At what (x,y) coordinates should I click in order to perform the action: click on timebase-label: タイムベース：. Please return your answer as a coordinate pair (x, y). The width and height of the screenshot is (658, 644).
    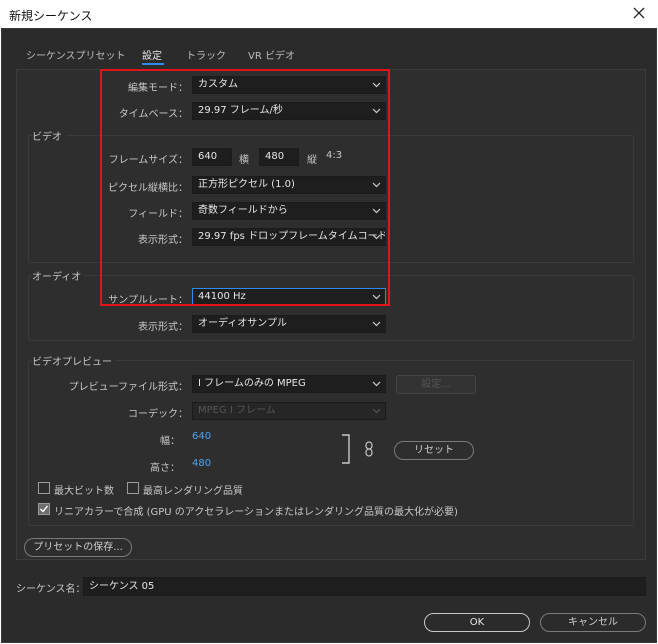
    Looking at the image, I should click on (153, 114).